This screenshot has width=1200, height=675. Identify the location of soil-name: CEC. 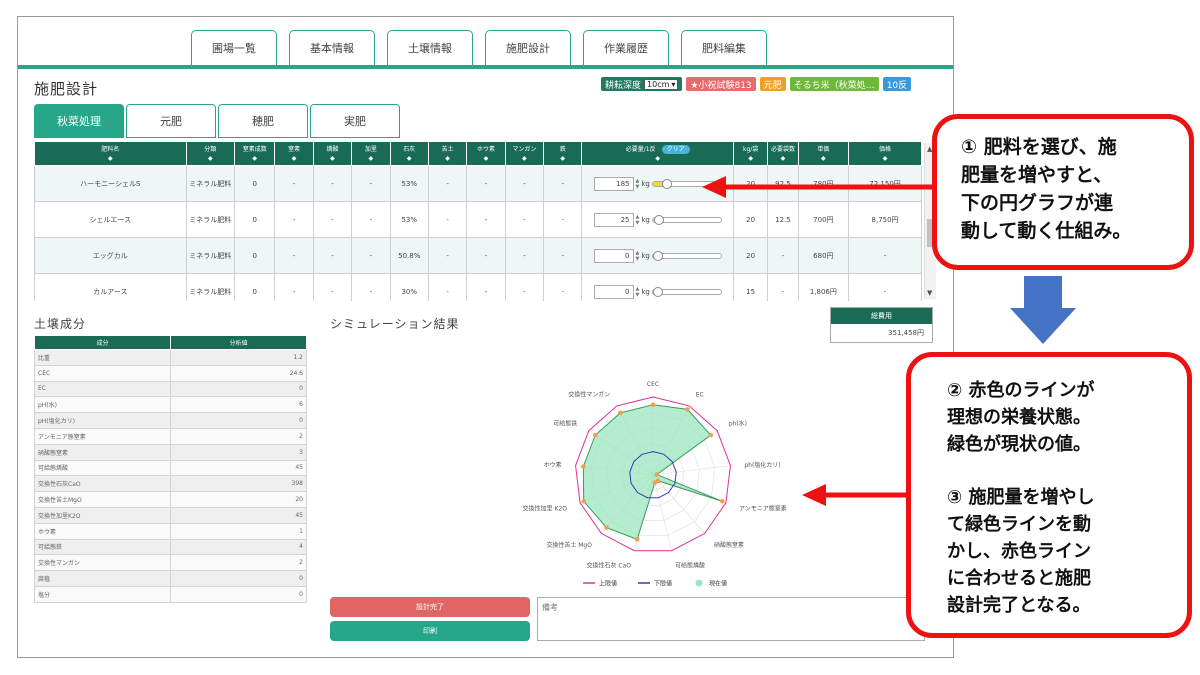
(102, 373).